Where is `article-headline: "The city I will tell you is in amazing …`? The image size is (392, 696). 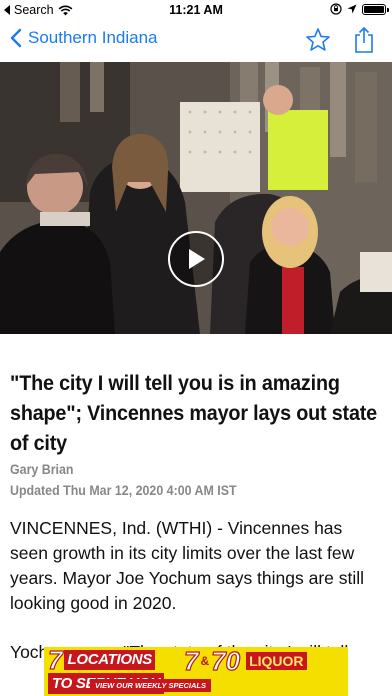 article-headline: "The city I will tell you is in amazing … is located at coordinates (193, 413).